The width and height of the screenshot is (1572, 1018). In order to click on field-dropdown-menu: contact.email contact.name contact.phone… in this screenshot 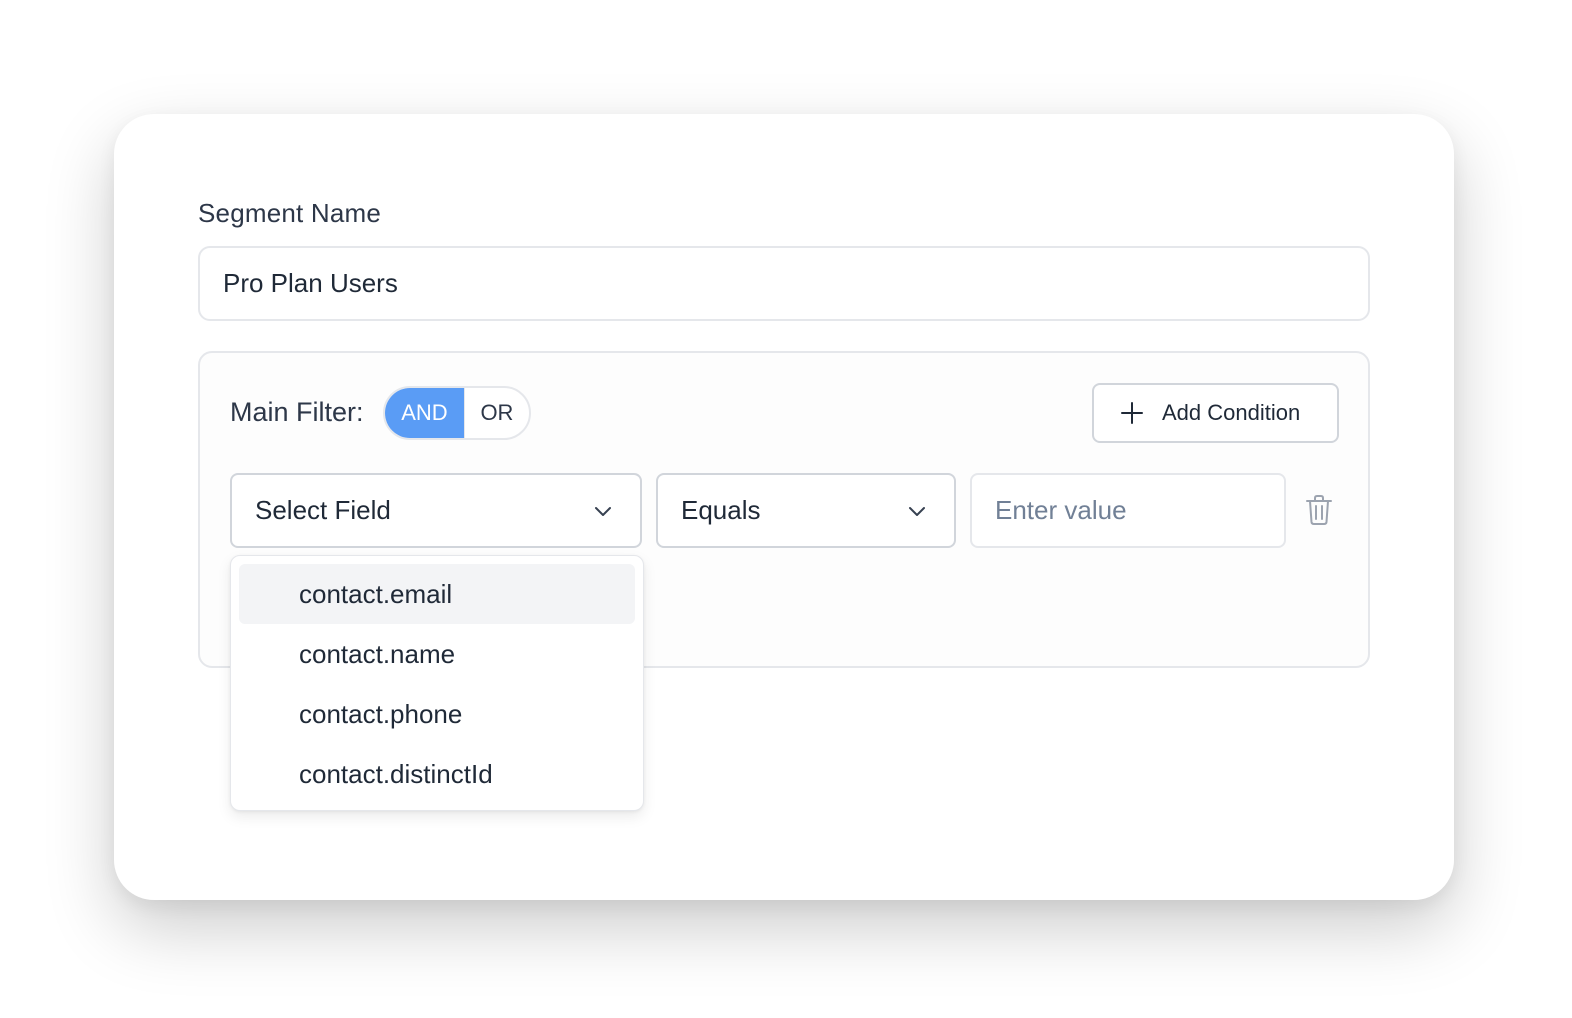, I will do `click(437, 683)`.